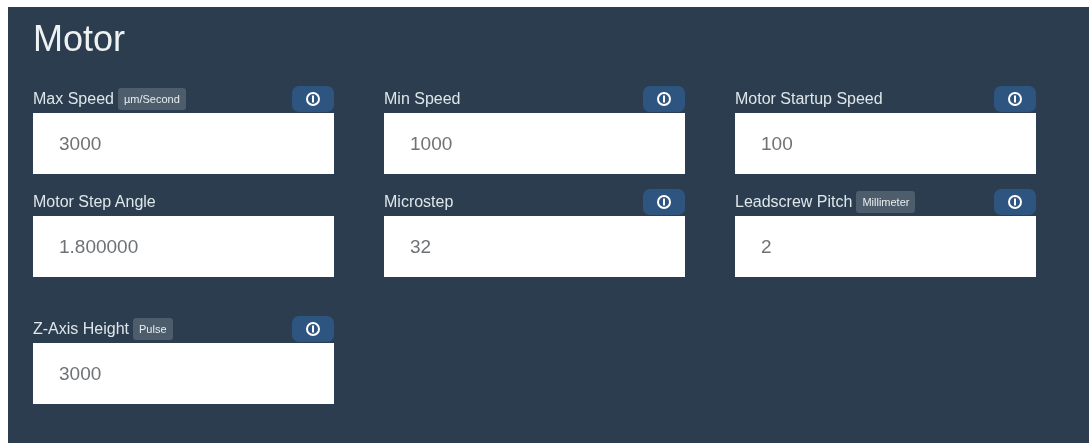 The height and width of the screenshot is (443, 1089). I want to click on unit-badge: Millimeter, so click(886, 202).